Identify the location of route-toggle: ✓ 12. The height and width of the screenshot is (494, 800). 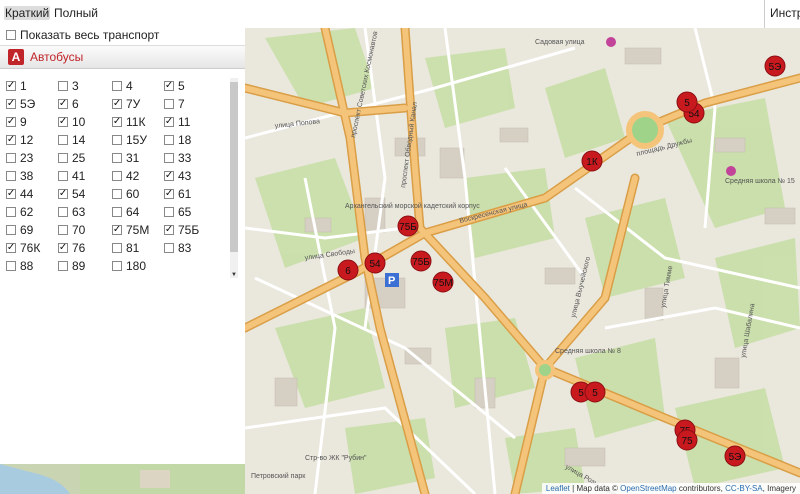
(19, 140).